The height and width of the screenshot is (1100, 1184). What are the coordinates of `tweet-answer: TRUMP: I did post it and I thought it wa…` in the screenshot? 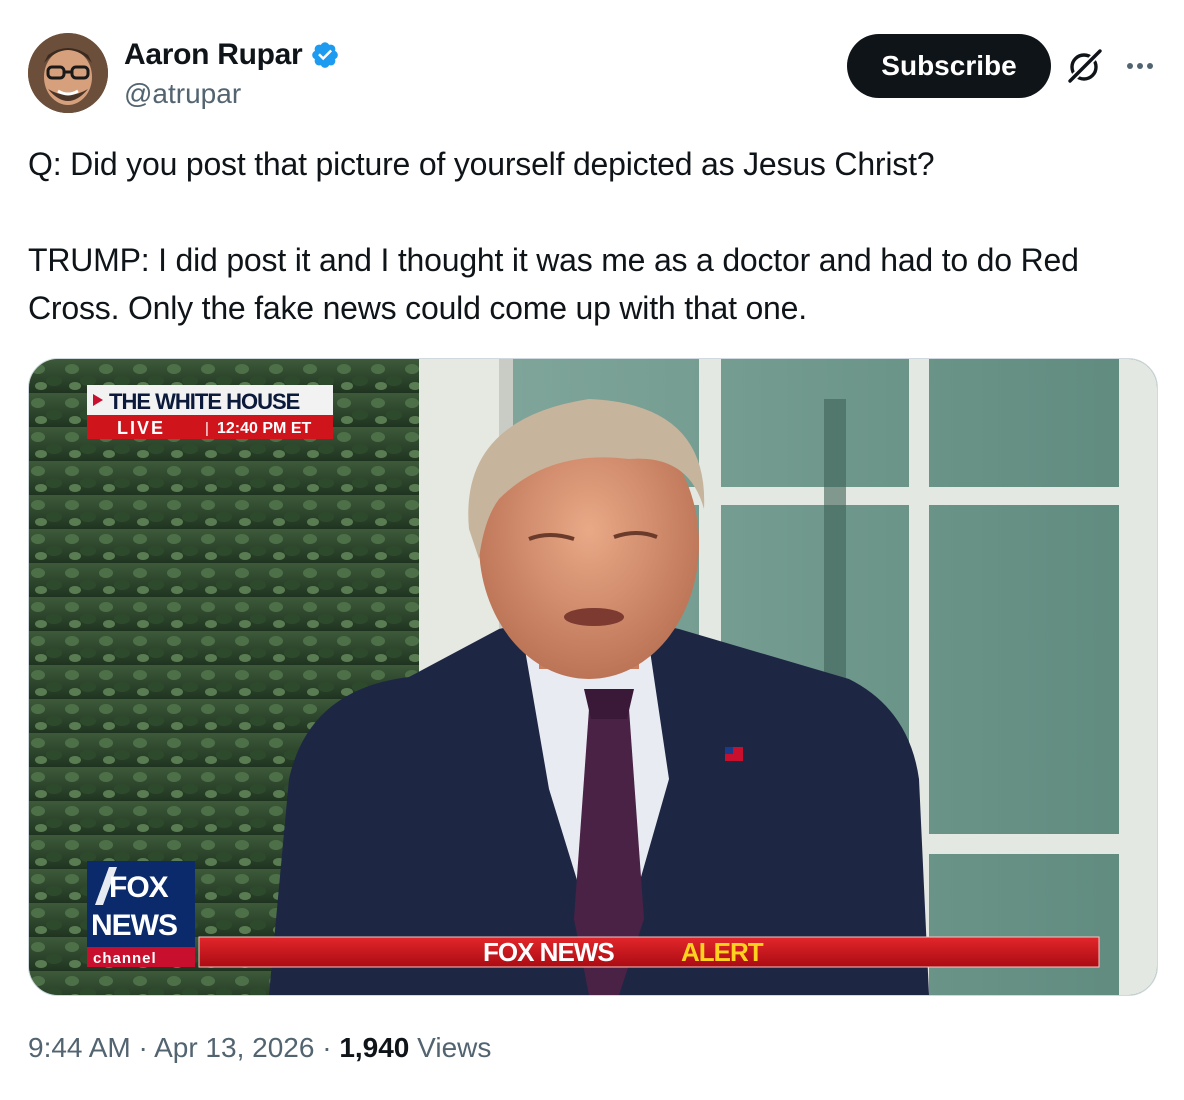 It's located at (553, 284).